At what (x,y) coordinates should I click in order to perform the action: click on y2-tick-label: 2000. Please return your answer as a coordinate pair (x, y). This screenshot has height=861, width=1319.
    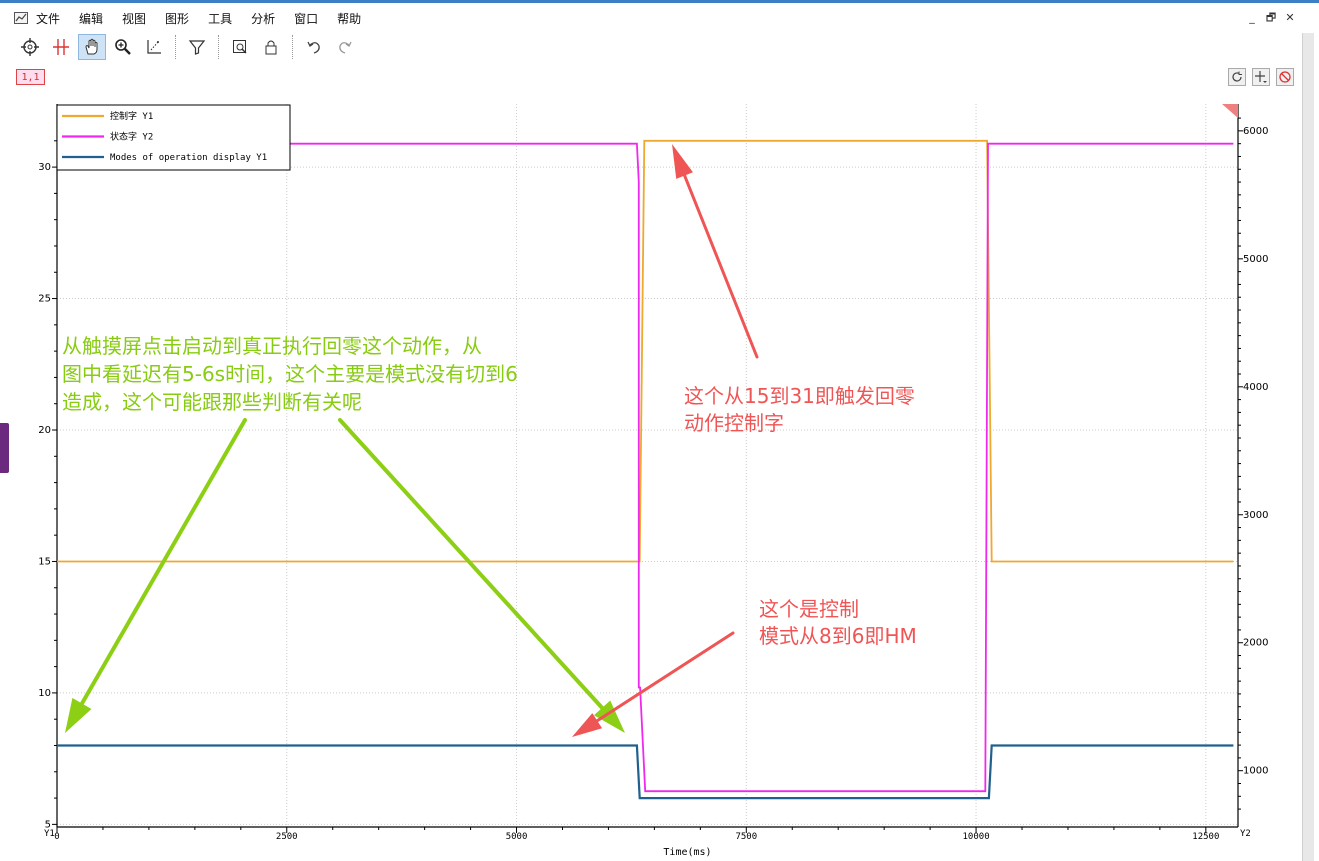
    Looking at the image, I should click on (1255, 643).